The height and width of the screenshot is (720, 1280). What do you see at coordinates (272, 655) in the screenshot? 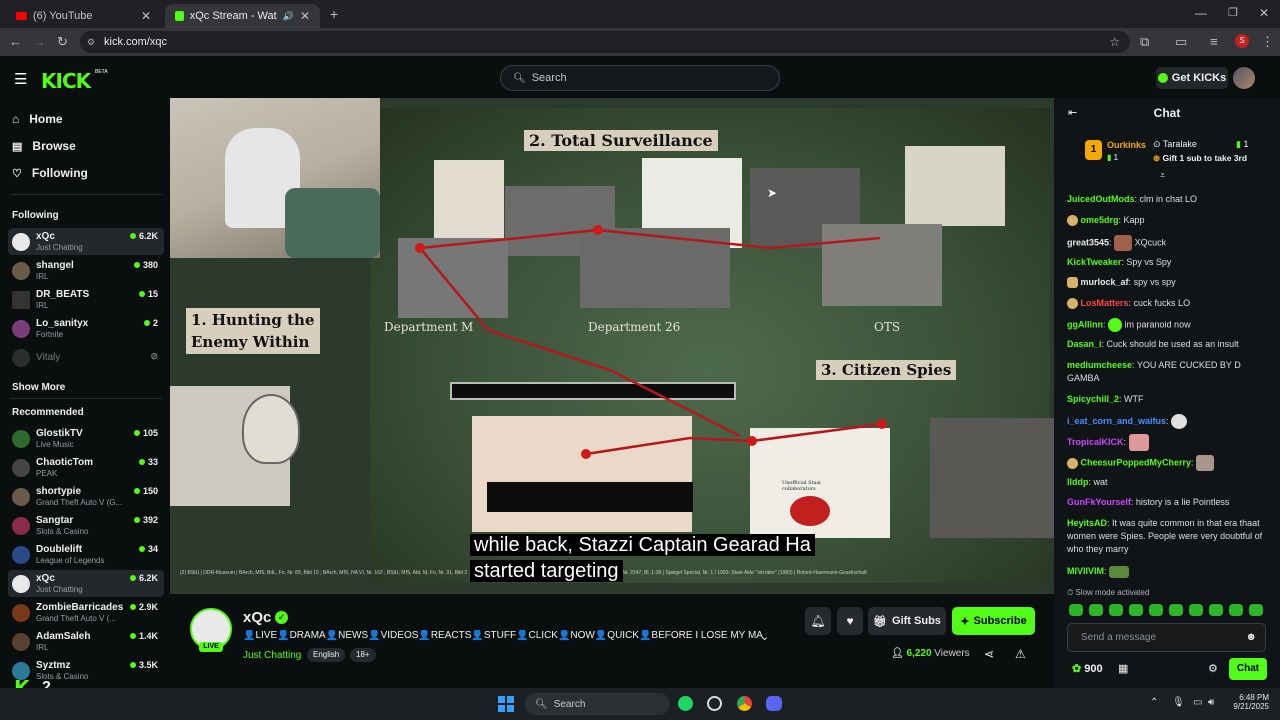
I see `stream-category-link: Just Chatting` at bounding box center [272, 655].